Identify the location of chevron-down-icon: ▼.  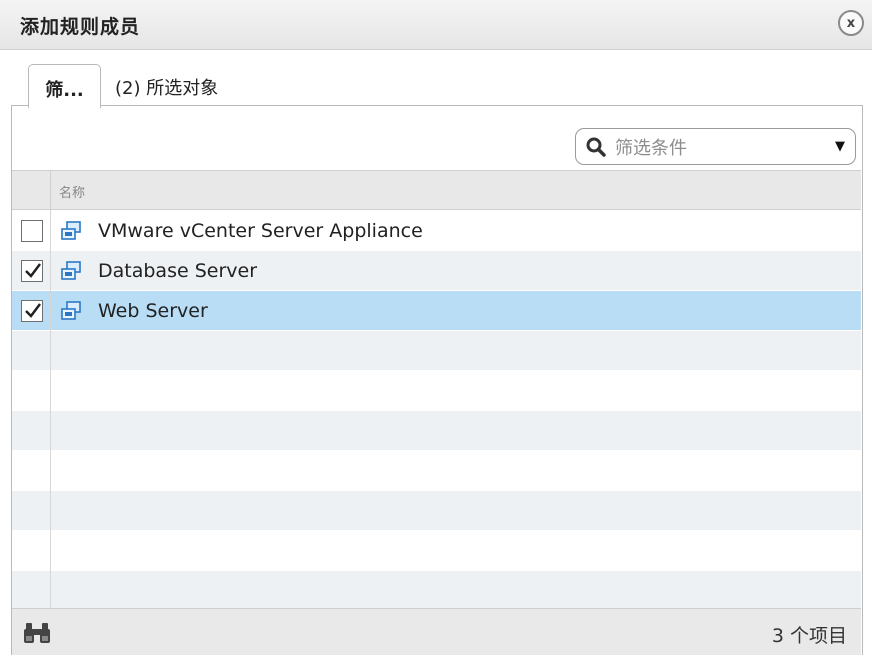
(840, 146).